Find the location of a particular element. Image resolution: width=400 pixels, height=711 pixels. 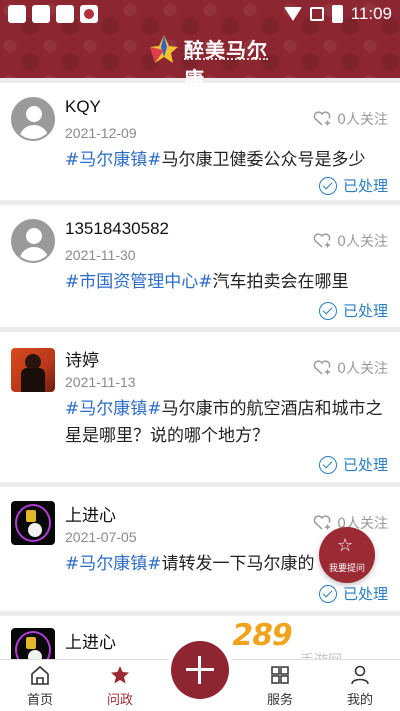

topic-tag: #市国资管理中心# is located at coordinates (139, 282).